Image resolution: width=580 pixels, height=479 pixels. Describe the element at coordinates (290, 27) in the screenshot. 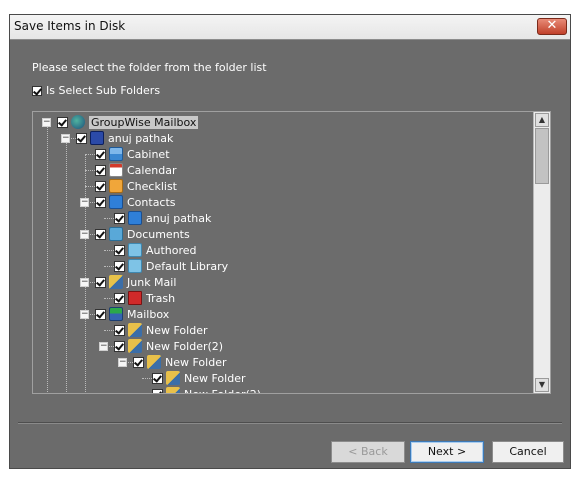

I see `title-bar: Save Items in Disk ✕` at that location.